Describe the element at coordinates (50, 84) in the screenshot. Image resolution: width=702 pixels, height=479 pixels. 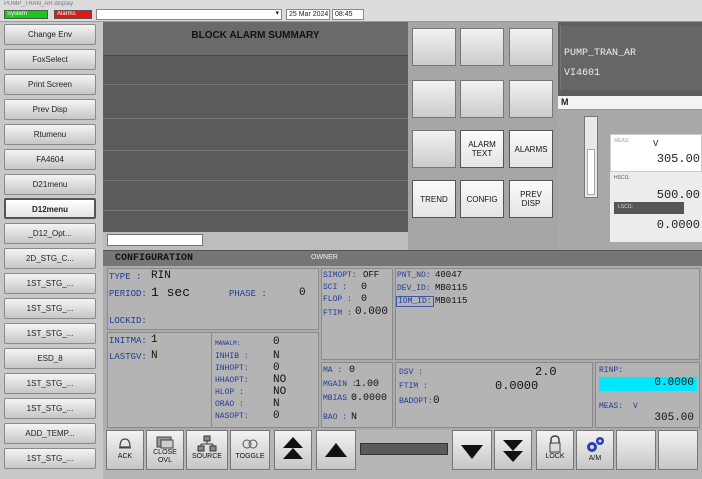
I see `sidebar-item-print-screen: Print Screen` at that location.